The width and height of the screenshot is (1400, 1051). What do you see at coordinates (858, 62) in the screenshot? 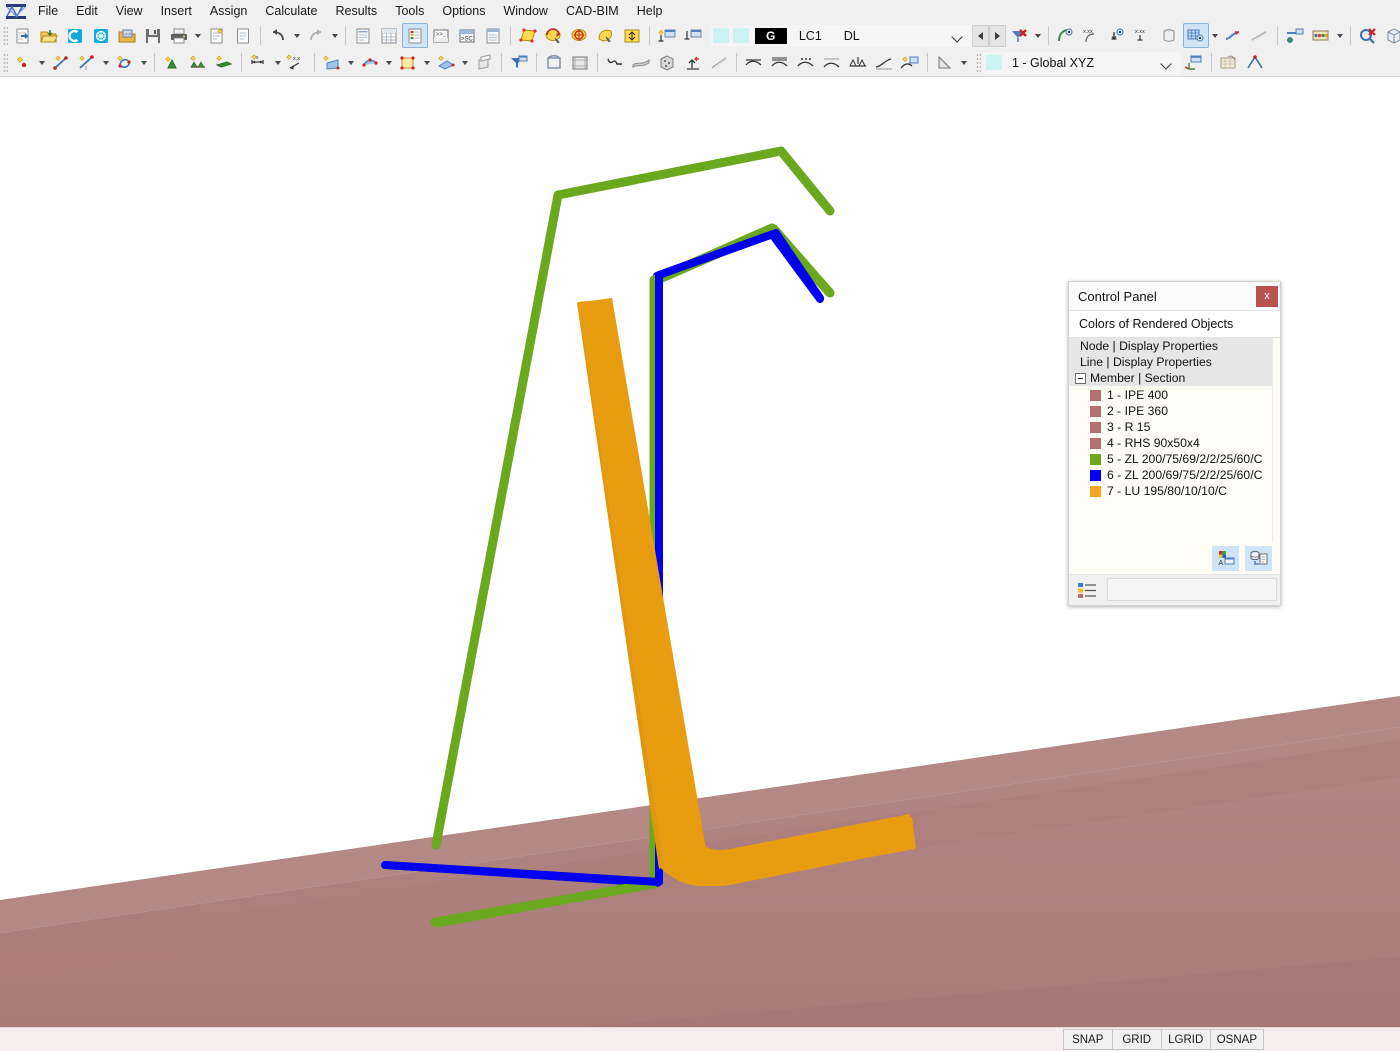
I see `support-forces-button` at bounding box center [858, 62].